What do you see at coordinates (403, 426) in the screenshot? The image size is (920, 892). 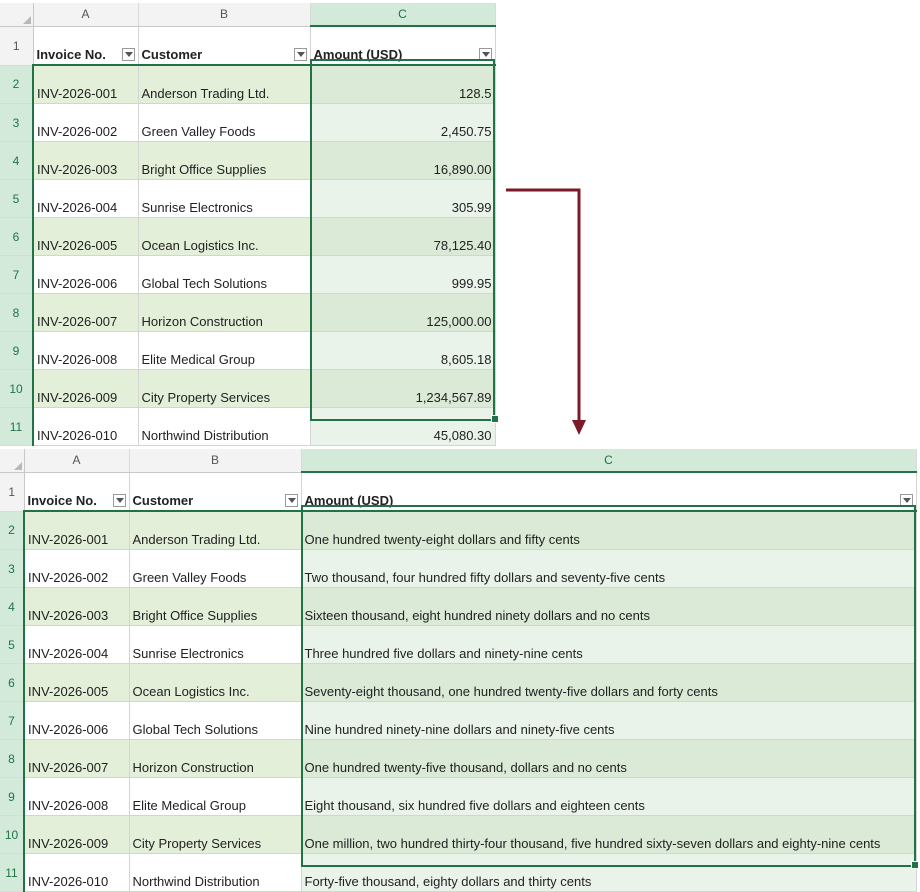 I see `amount-cell: 45,080.30` at bounding box center [403, 426].